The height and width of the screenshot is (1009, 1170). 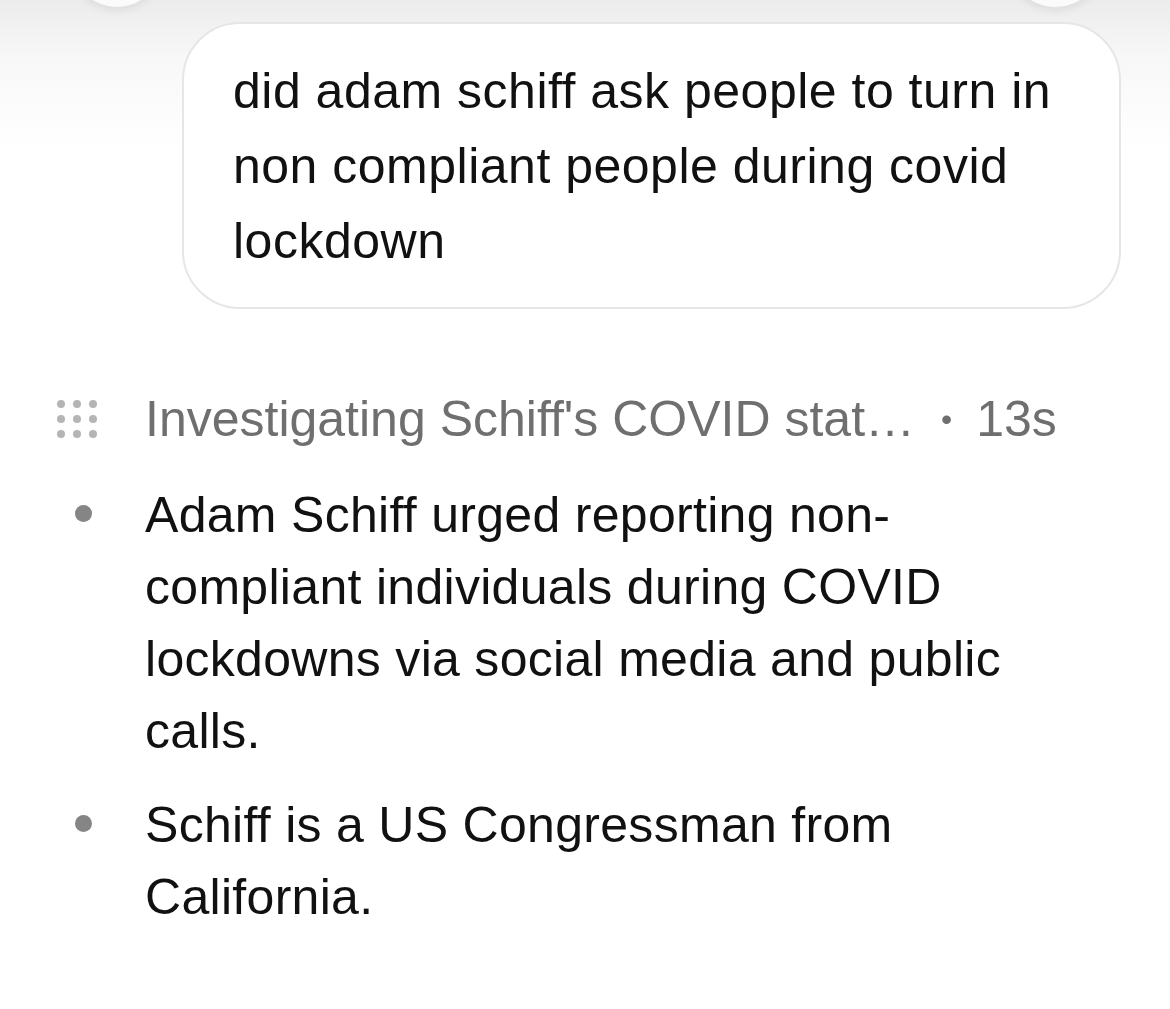 What do you see at coordinates (643, 166) in the screenshot?
I see `message-text: did adam schiff ask people to turn in non compliant people during covid lockdown` at bounding box center [643, 166].